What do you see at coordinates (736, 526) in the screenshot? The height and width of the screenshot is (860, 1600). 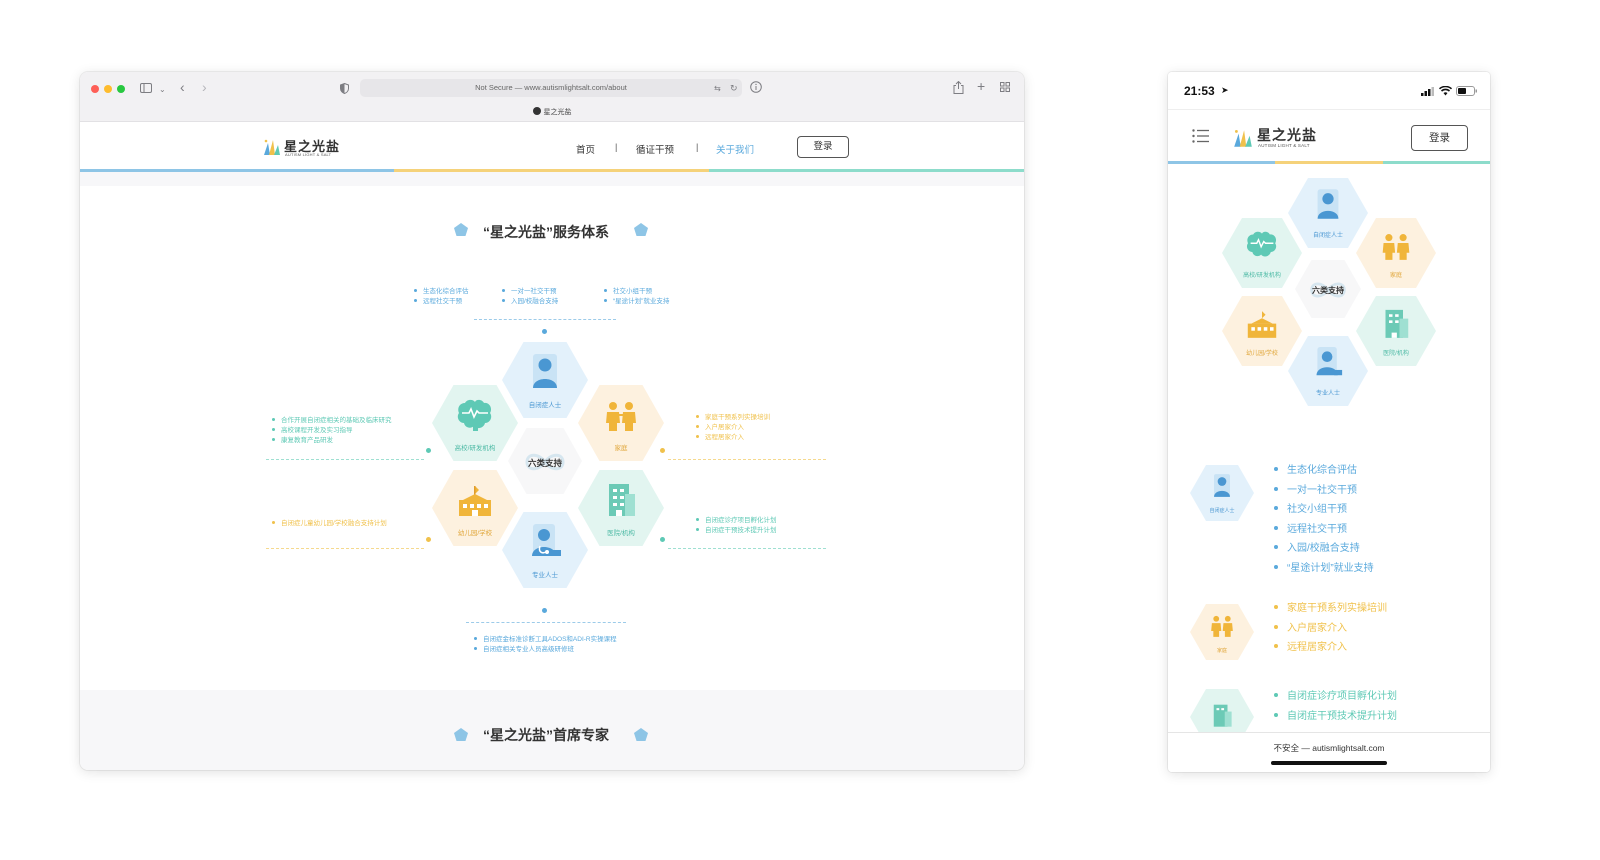 I see `right-bottom-list: 自闭症诊疗项目孵化计划 自闭症干预技术提升计划` at bounding box center [736, 526].